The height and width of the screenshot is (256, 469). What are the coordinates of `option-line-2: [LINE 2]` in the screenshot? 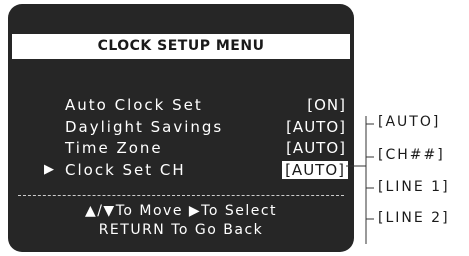 It's located at (414, 218).